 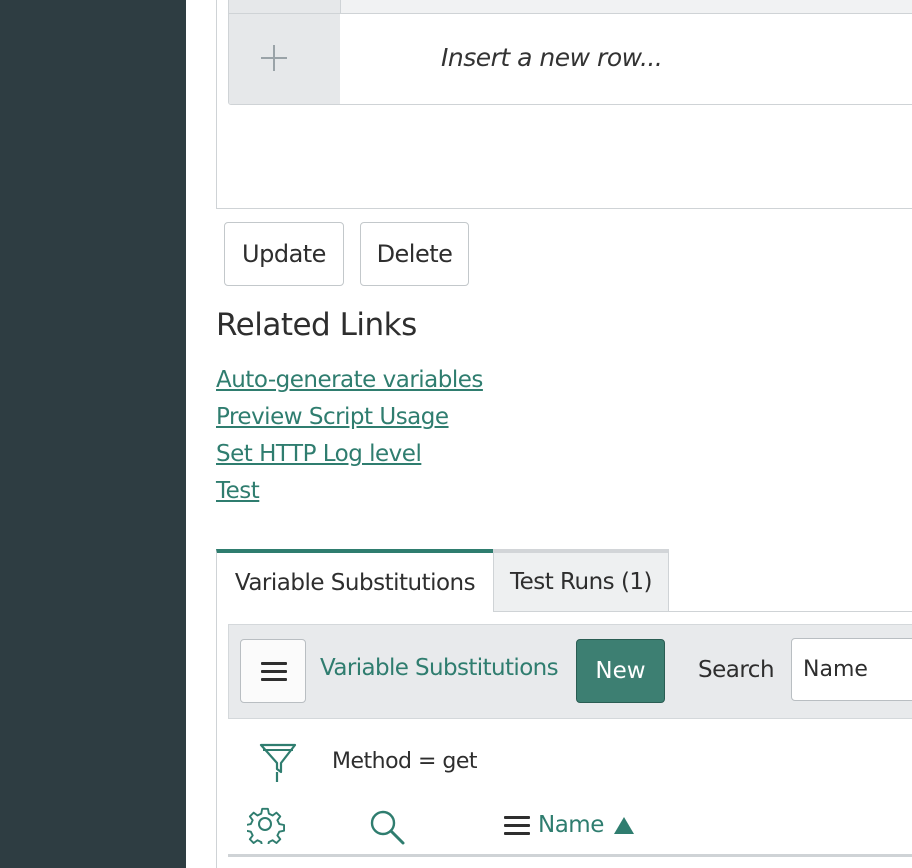 What do you see at coordinates (387, 827) in the screenshot?
I see `search-icon` at bounding box center [387, 827].